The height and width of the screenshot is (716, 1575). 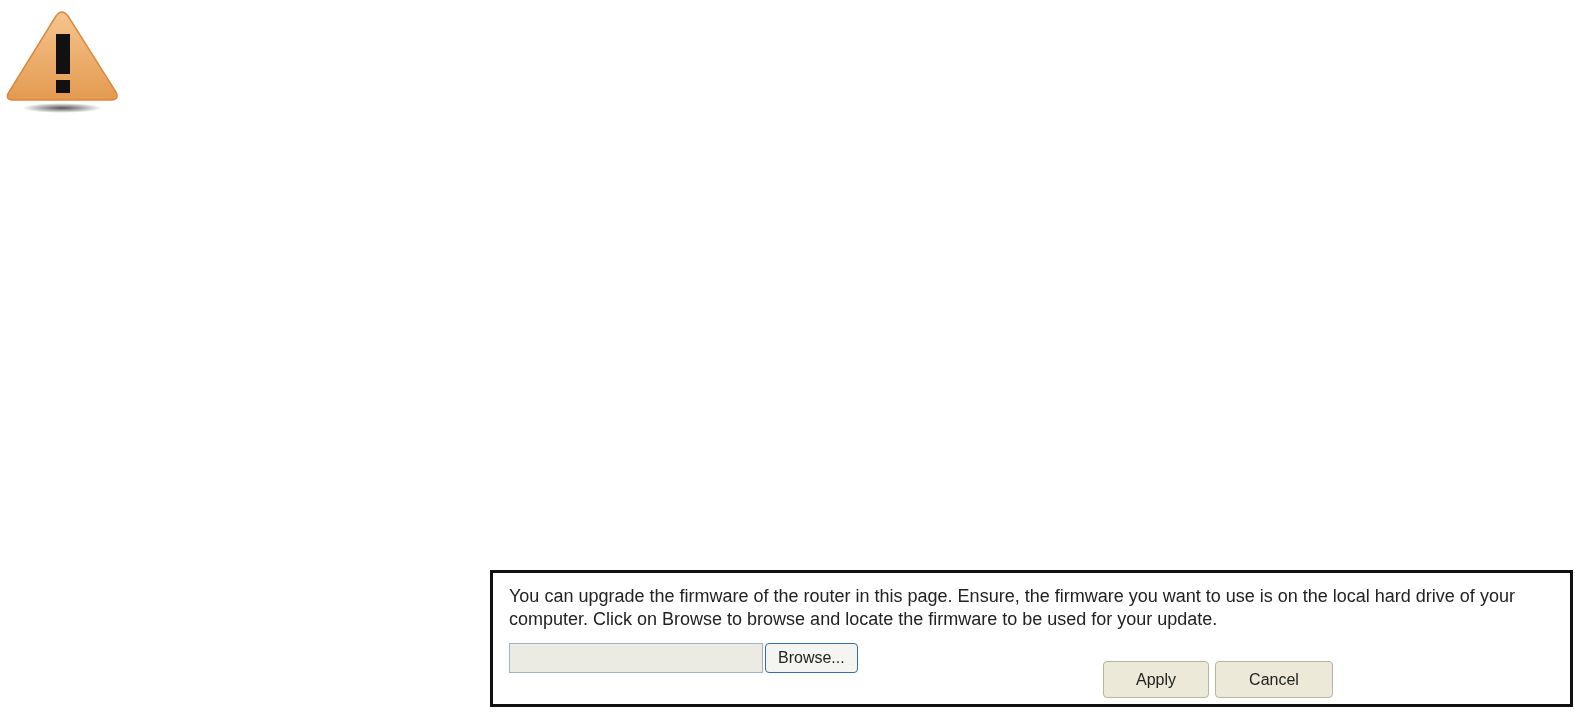 What do you see at coordinates (1156, 679) in the screenshot?
I see `apply-button: Apply` at bounding box center [1156, 679].